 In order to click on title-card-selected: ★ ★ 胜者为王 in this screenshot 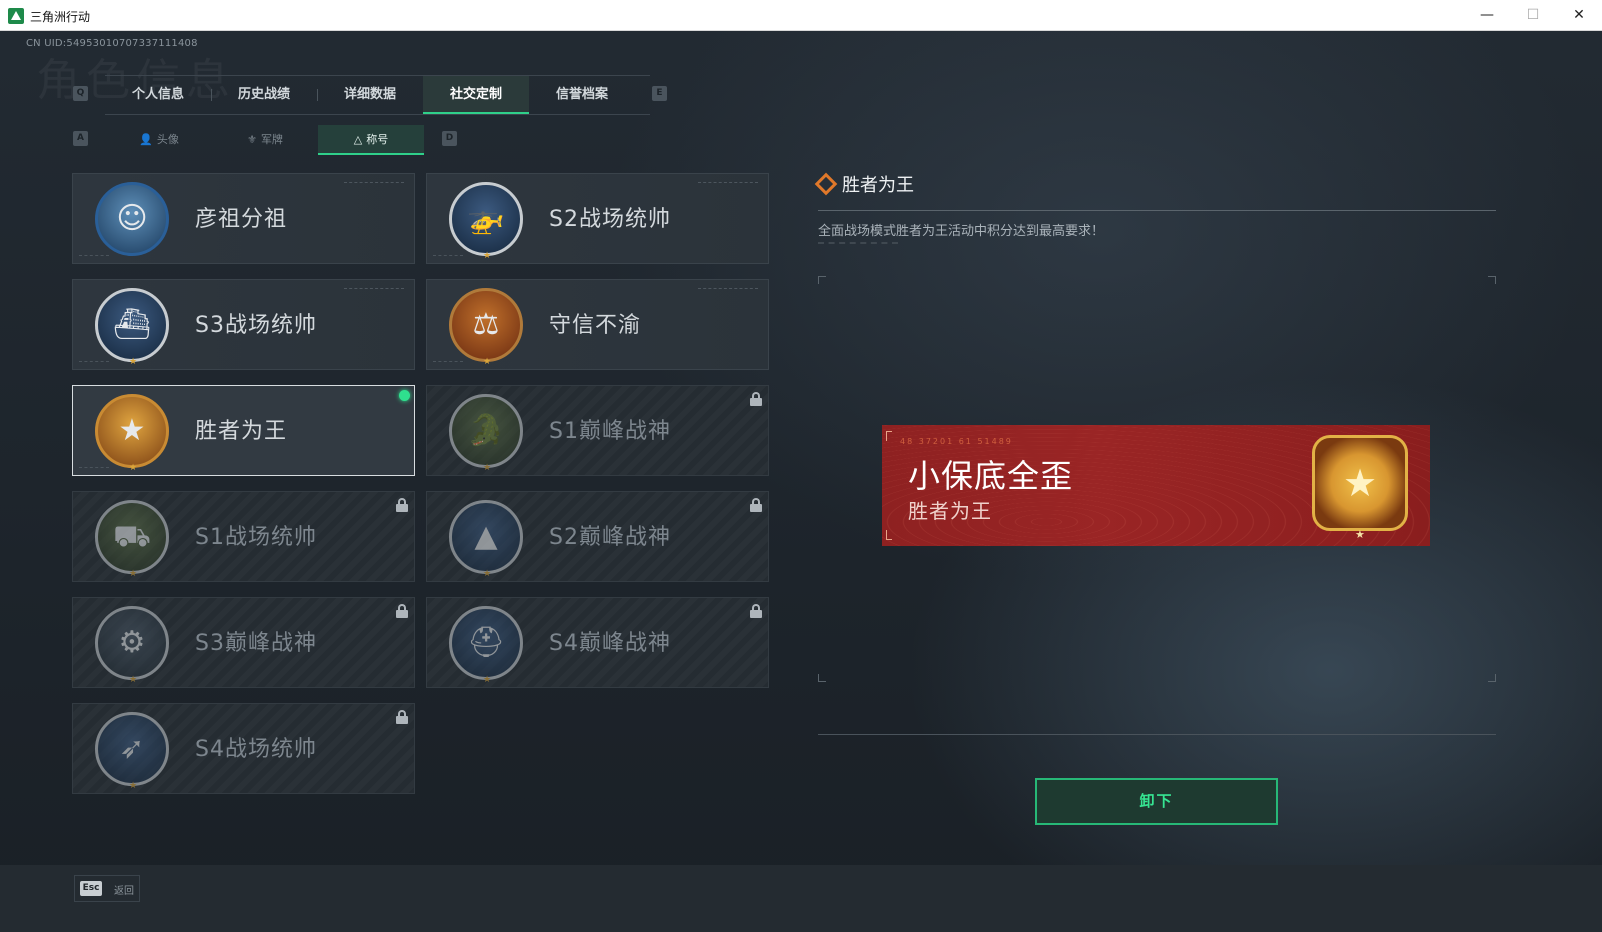, I will do `click(243, 430)`.